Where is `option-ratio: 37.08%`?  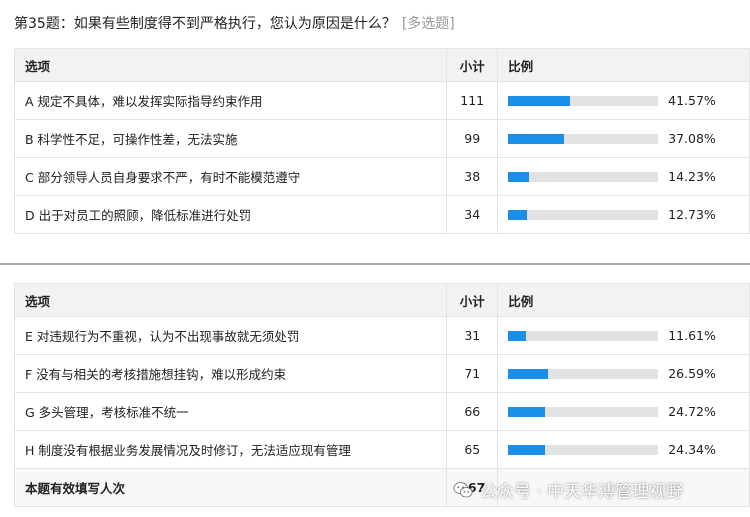
option-ratio: 37.08% is located at coordinates (623, 138).